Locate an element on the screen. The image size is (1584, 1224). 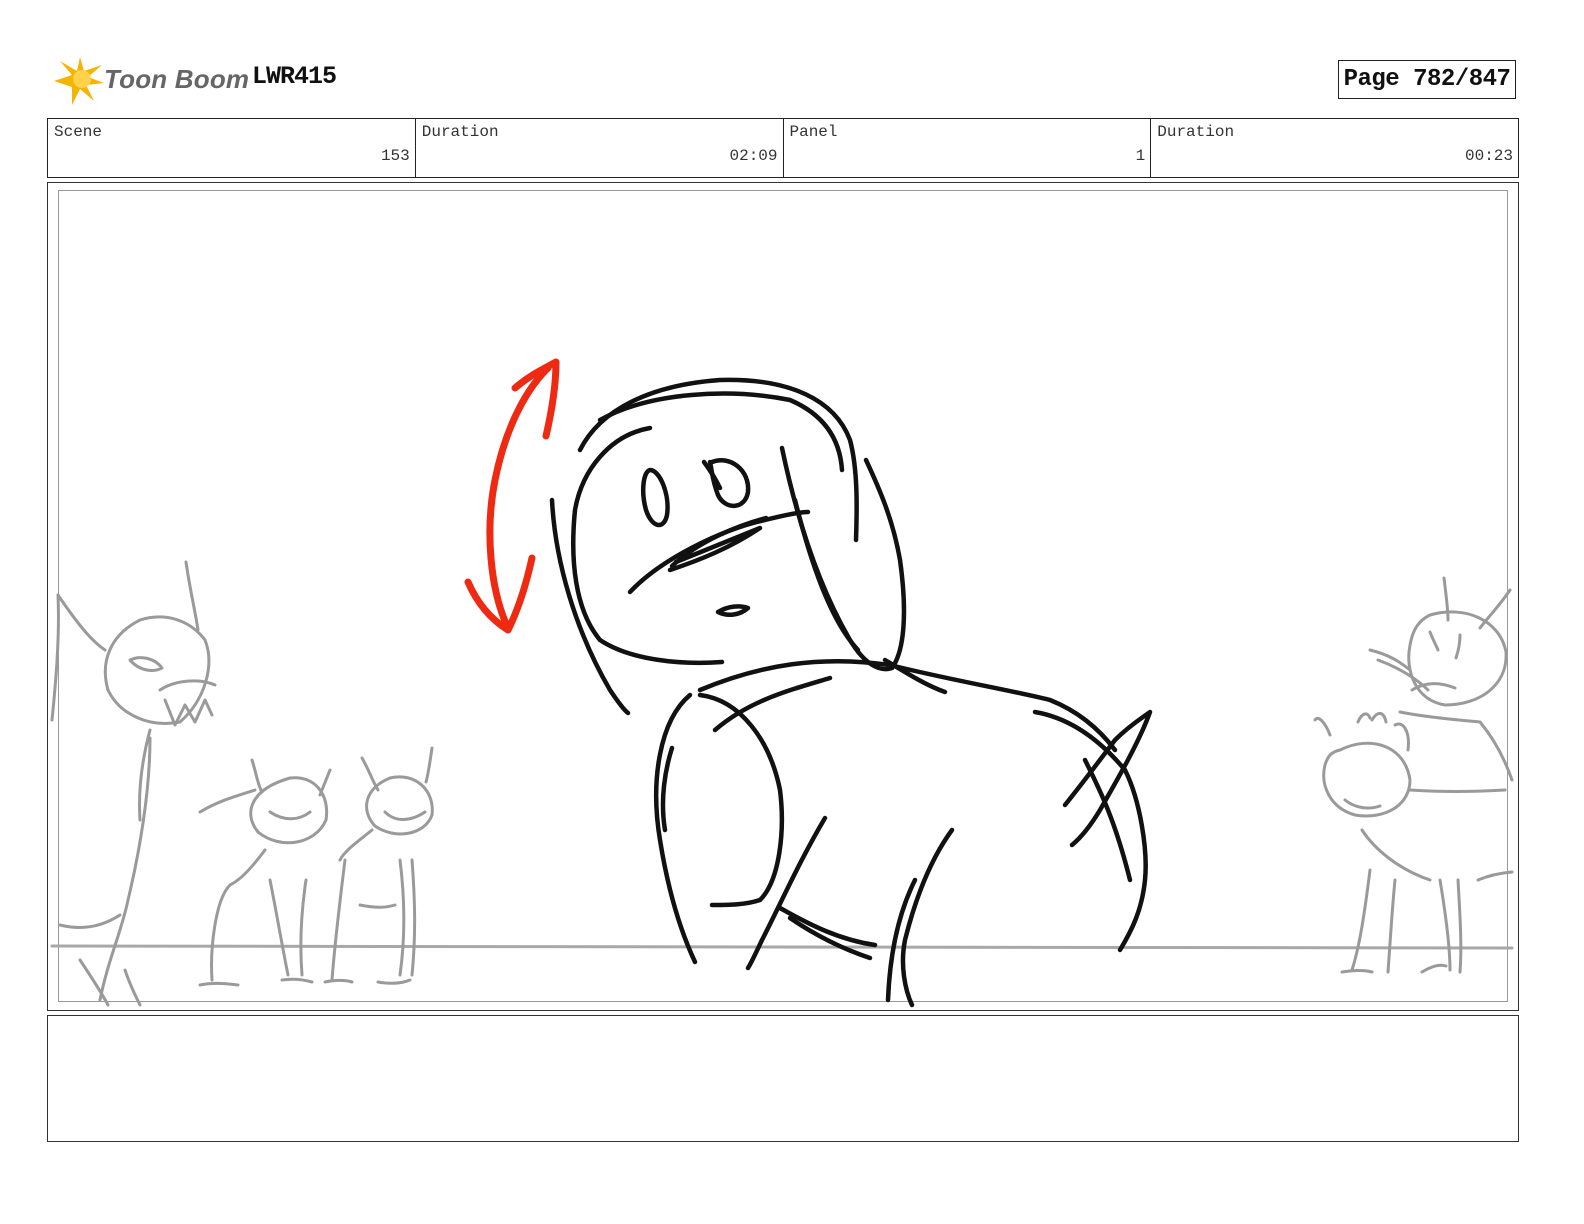
panel-duration-cell: Duration 00:23 is located at coordinates (1334, 148).